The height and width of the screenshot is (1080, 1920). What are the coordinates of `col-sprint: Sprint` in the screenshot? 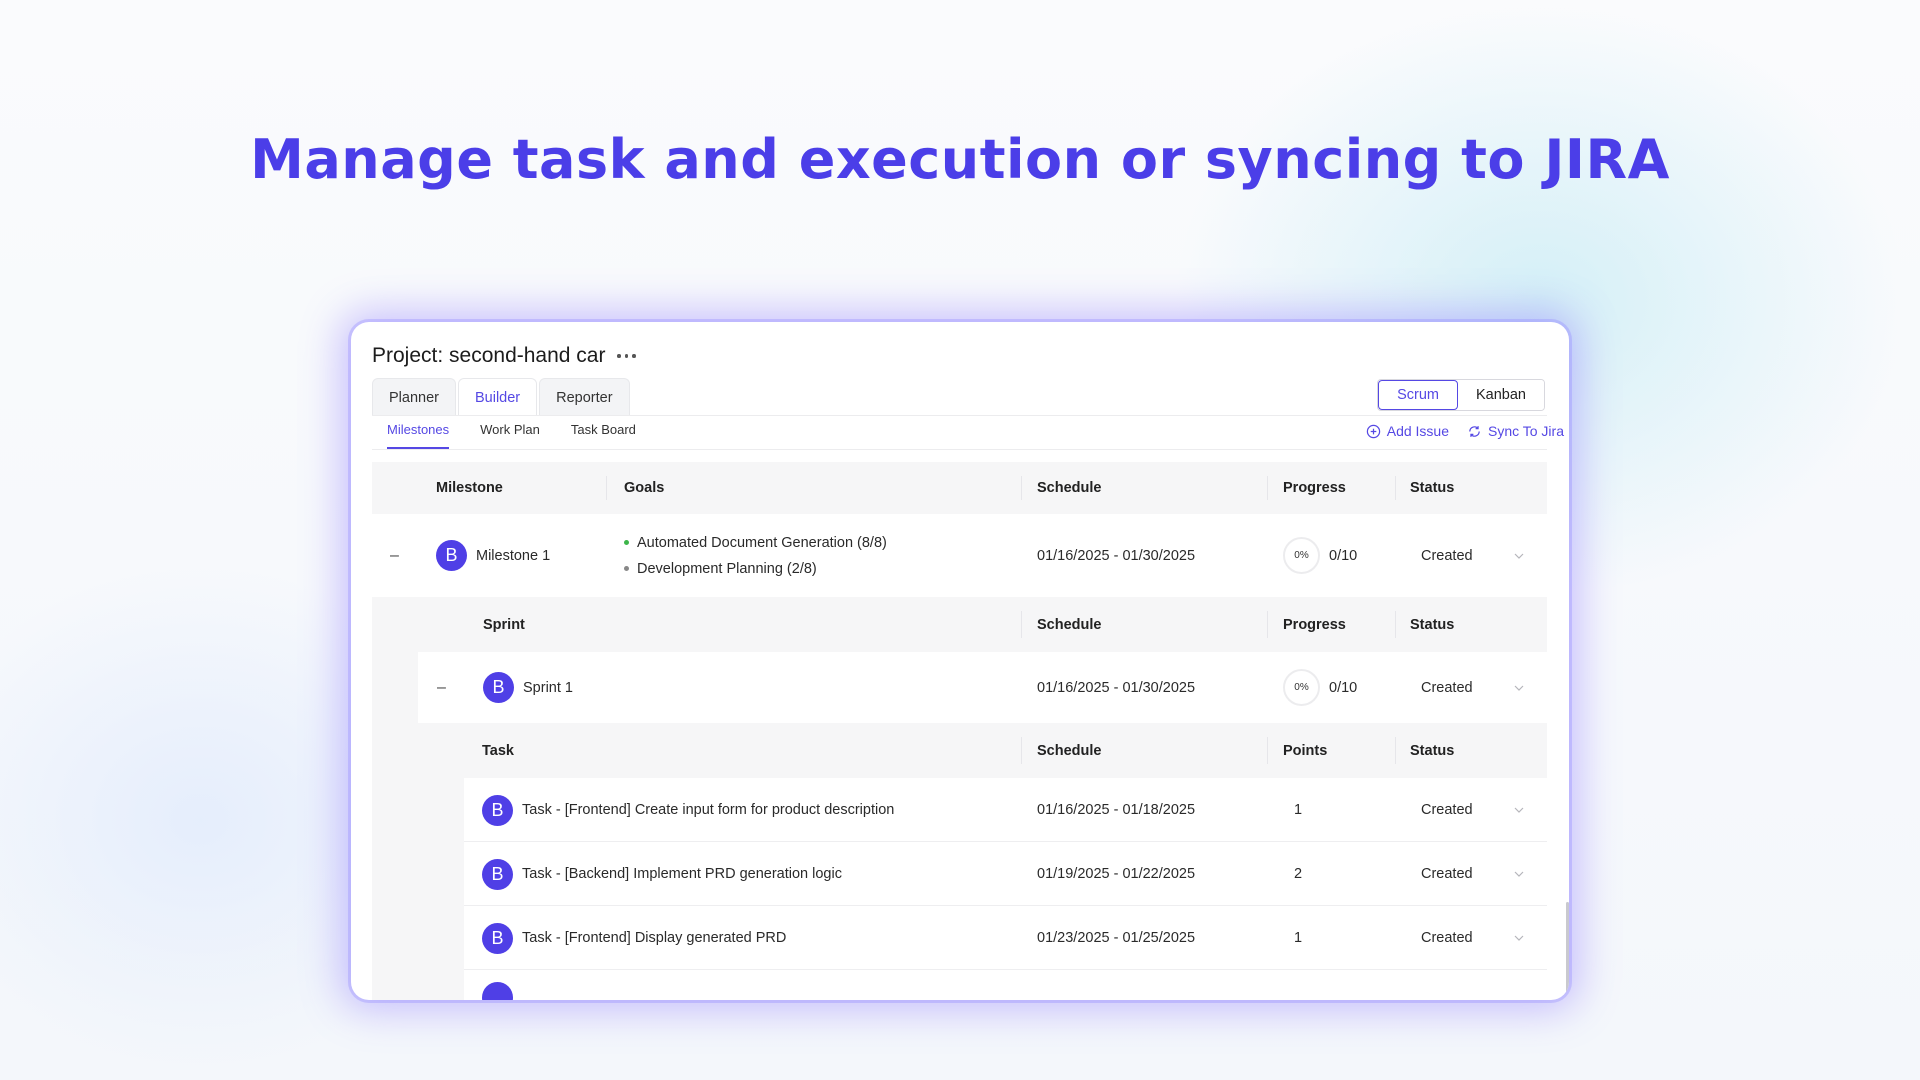 It's located at (504, 624).